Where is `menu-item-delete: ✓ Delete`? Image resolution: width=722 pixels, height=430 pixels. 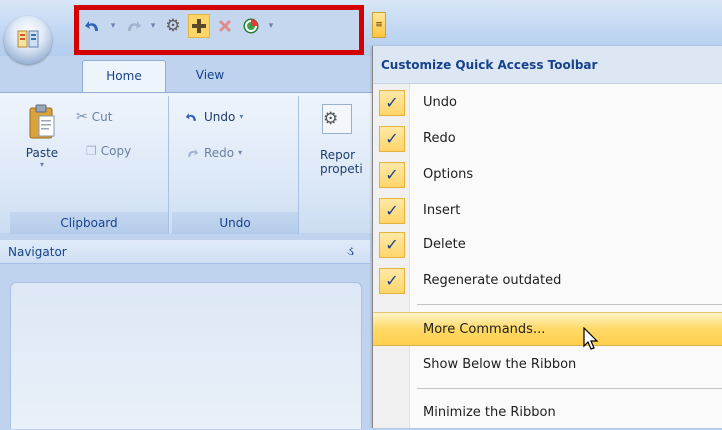
menu-item-delete: ✓ Delete is located at coordinates (547, 245).